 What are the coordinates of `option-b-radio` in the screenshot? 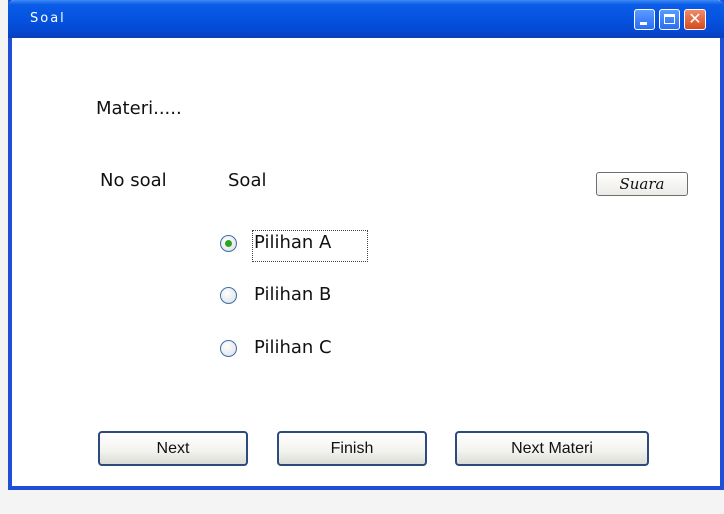 It's located at (228, 295).